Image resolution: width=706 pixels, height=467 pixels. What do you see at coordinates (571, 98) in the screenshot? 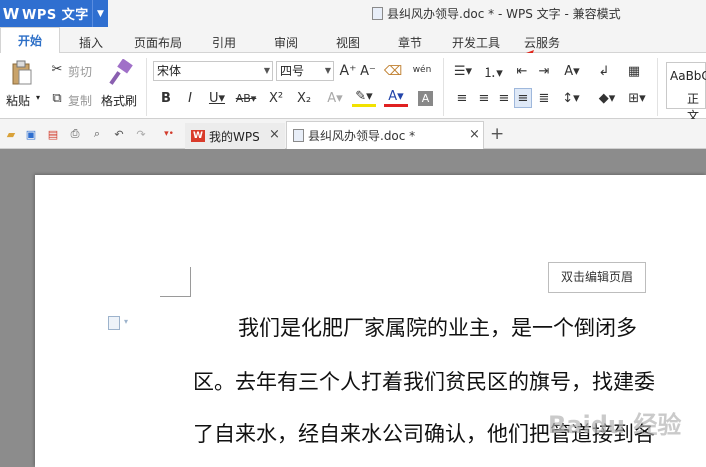
I see `line-spacing-icon: ↕▾` at bounding box center [571, 98].